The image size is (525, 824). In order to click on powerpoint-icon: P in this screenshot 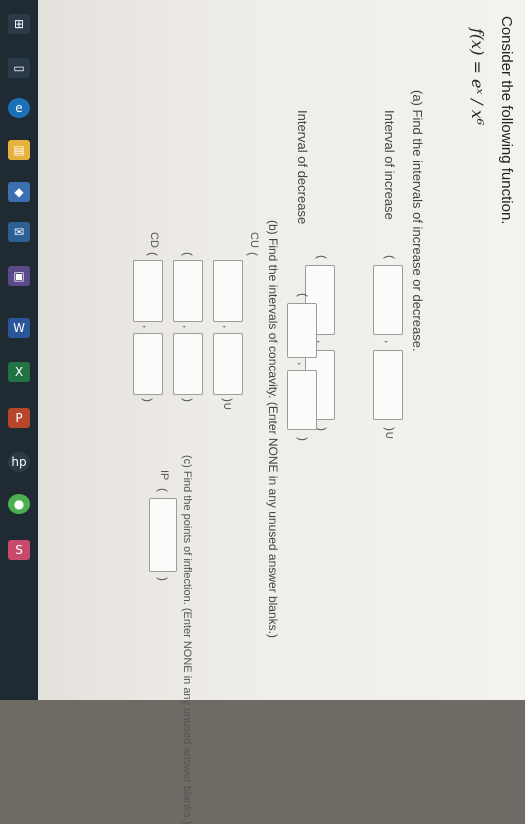, I will do `click(19, 418)`.